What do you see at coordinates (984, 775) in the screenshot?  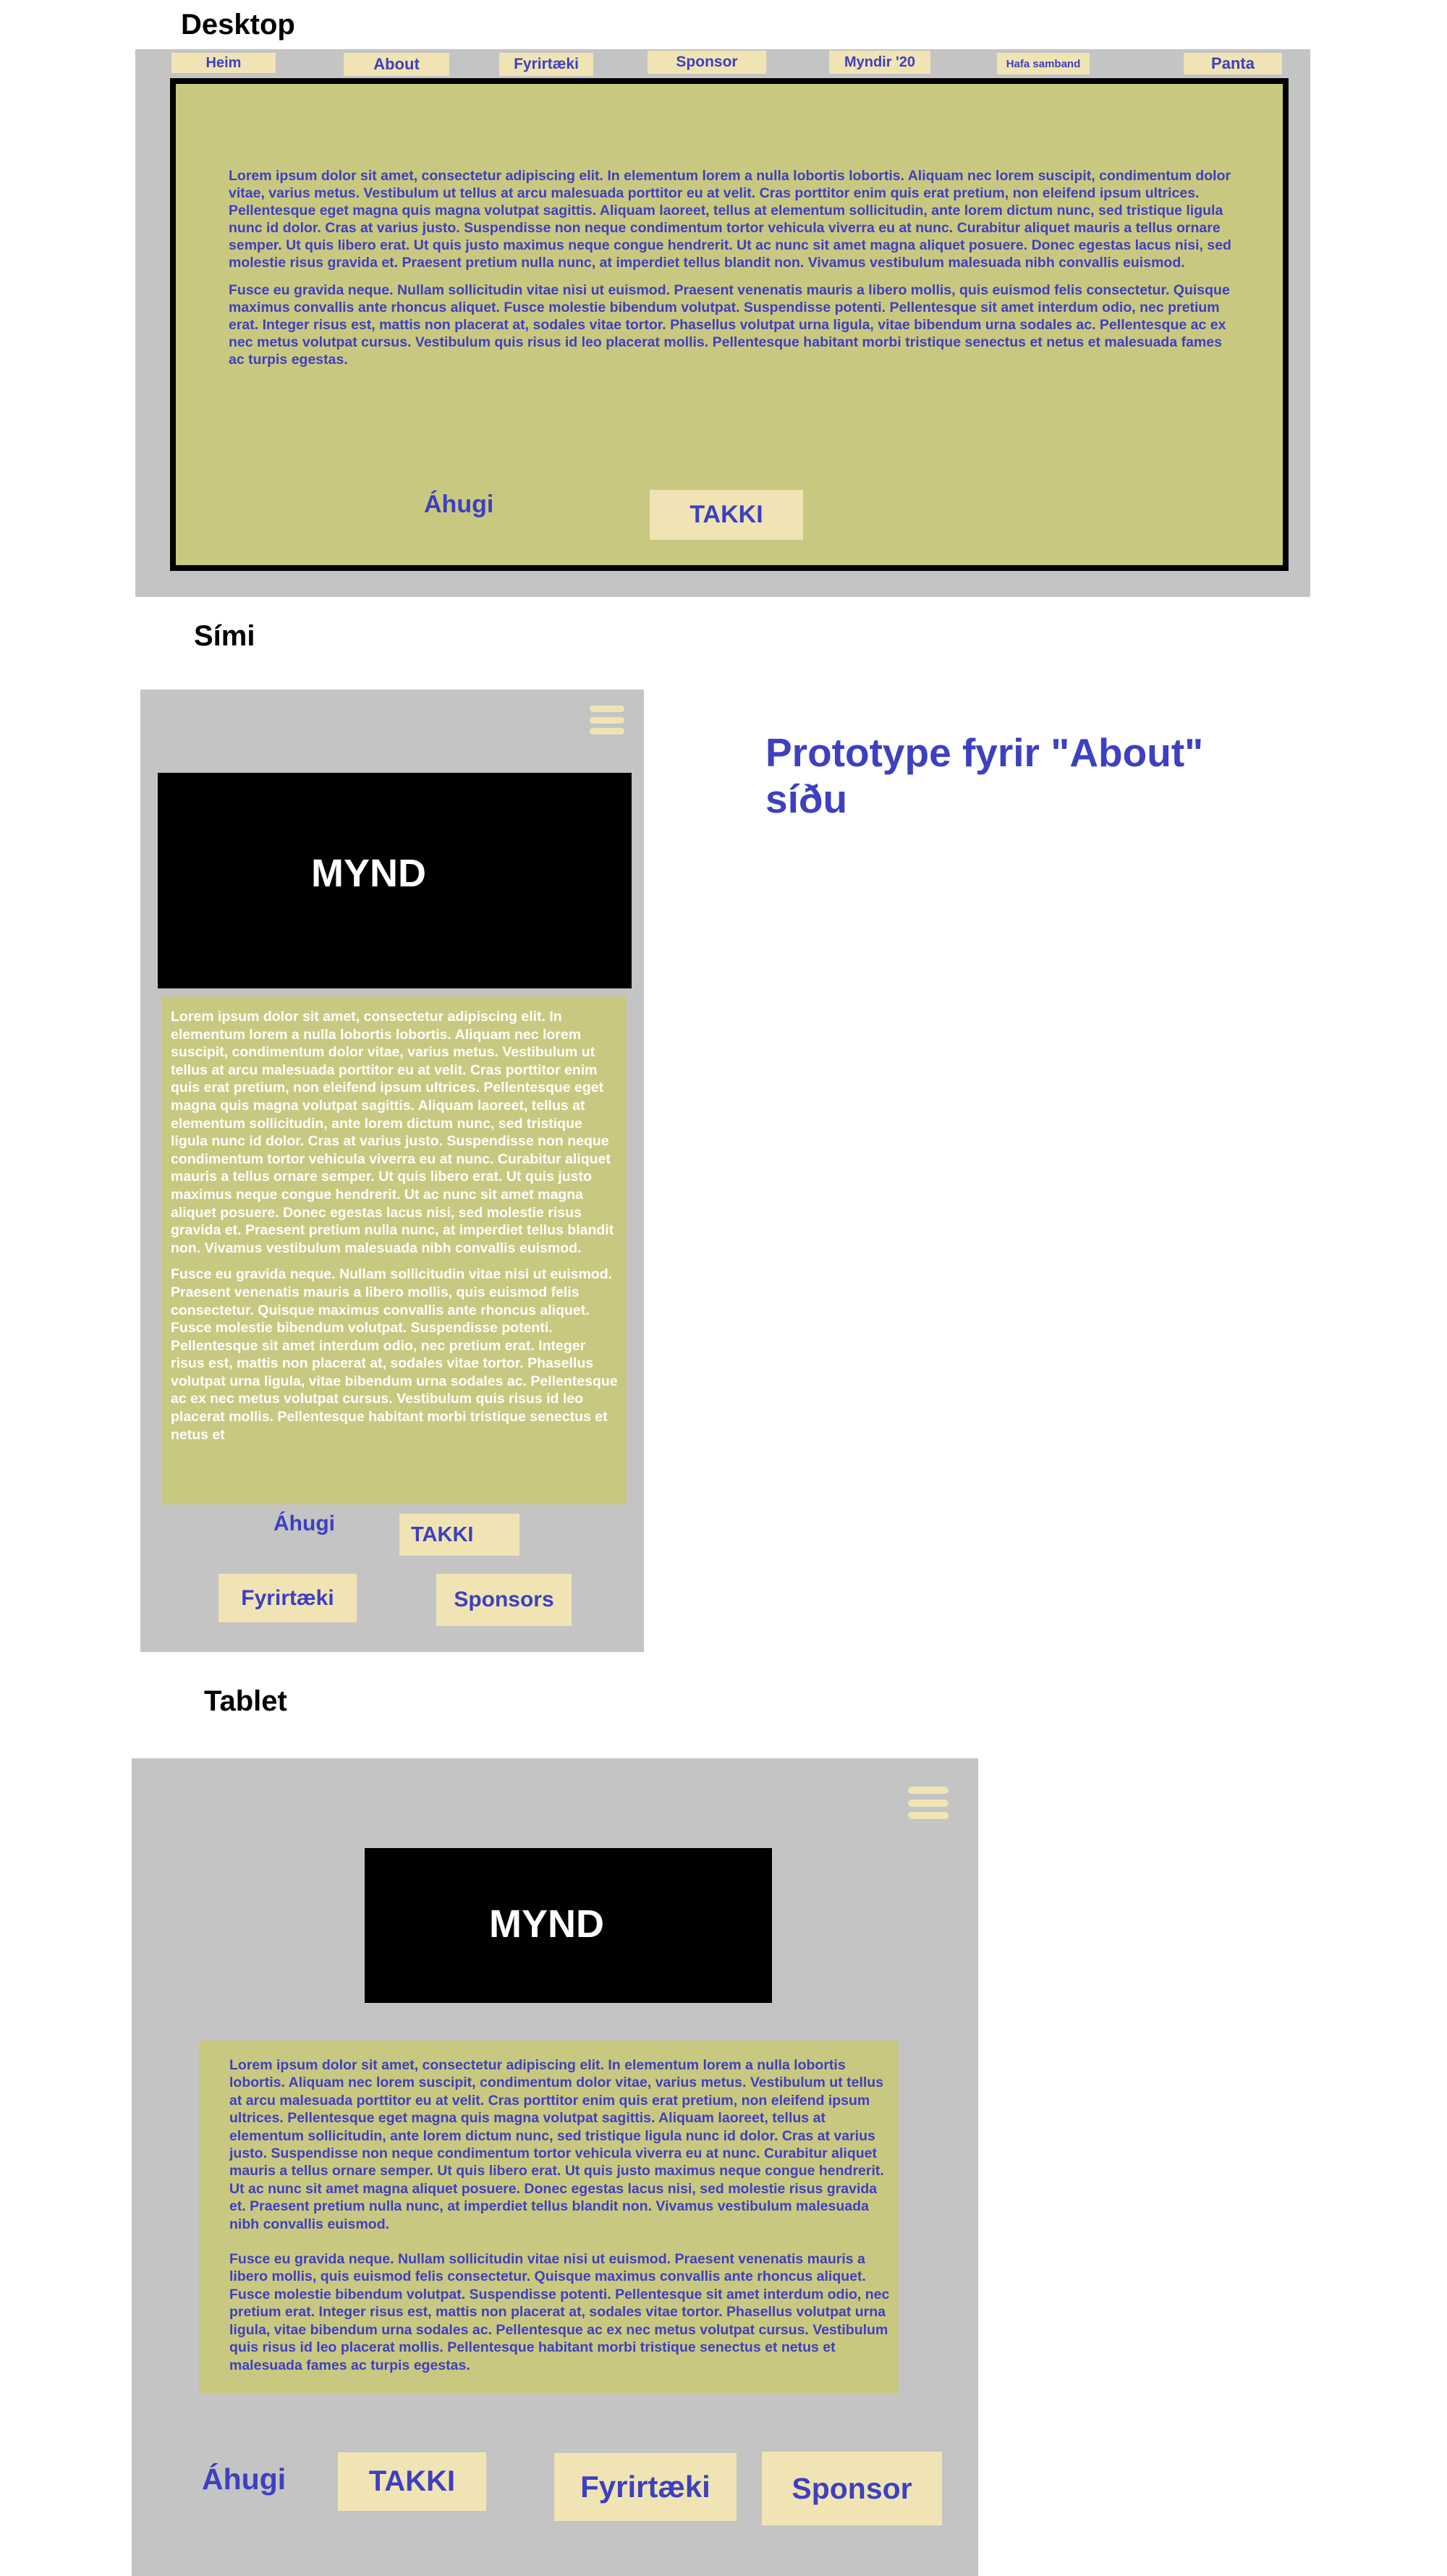 I see `prototype-title: Prototype fyrir "About" síðu` at bounding box center [984, 775].